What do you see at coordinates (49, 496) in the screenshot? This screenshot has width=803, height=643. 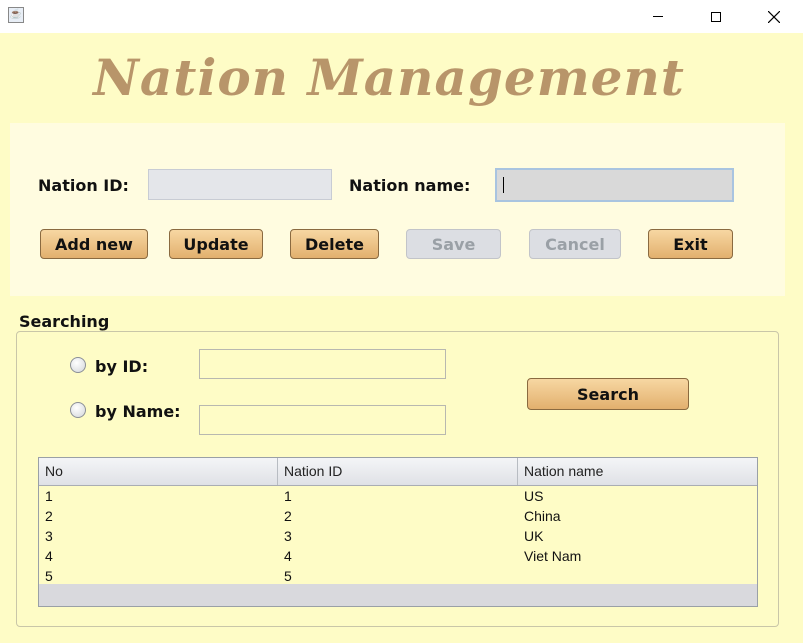 I see `cell-no: 1` at bounding box center [49, 496].